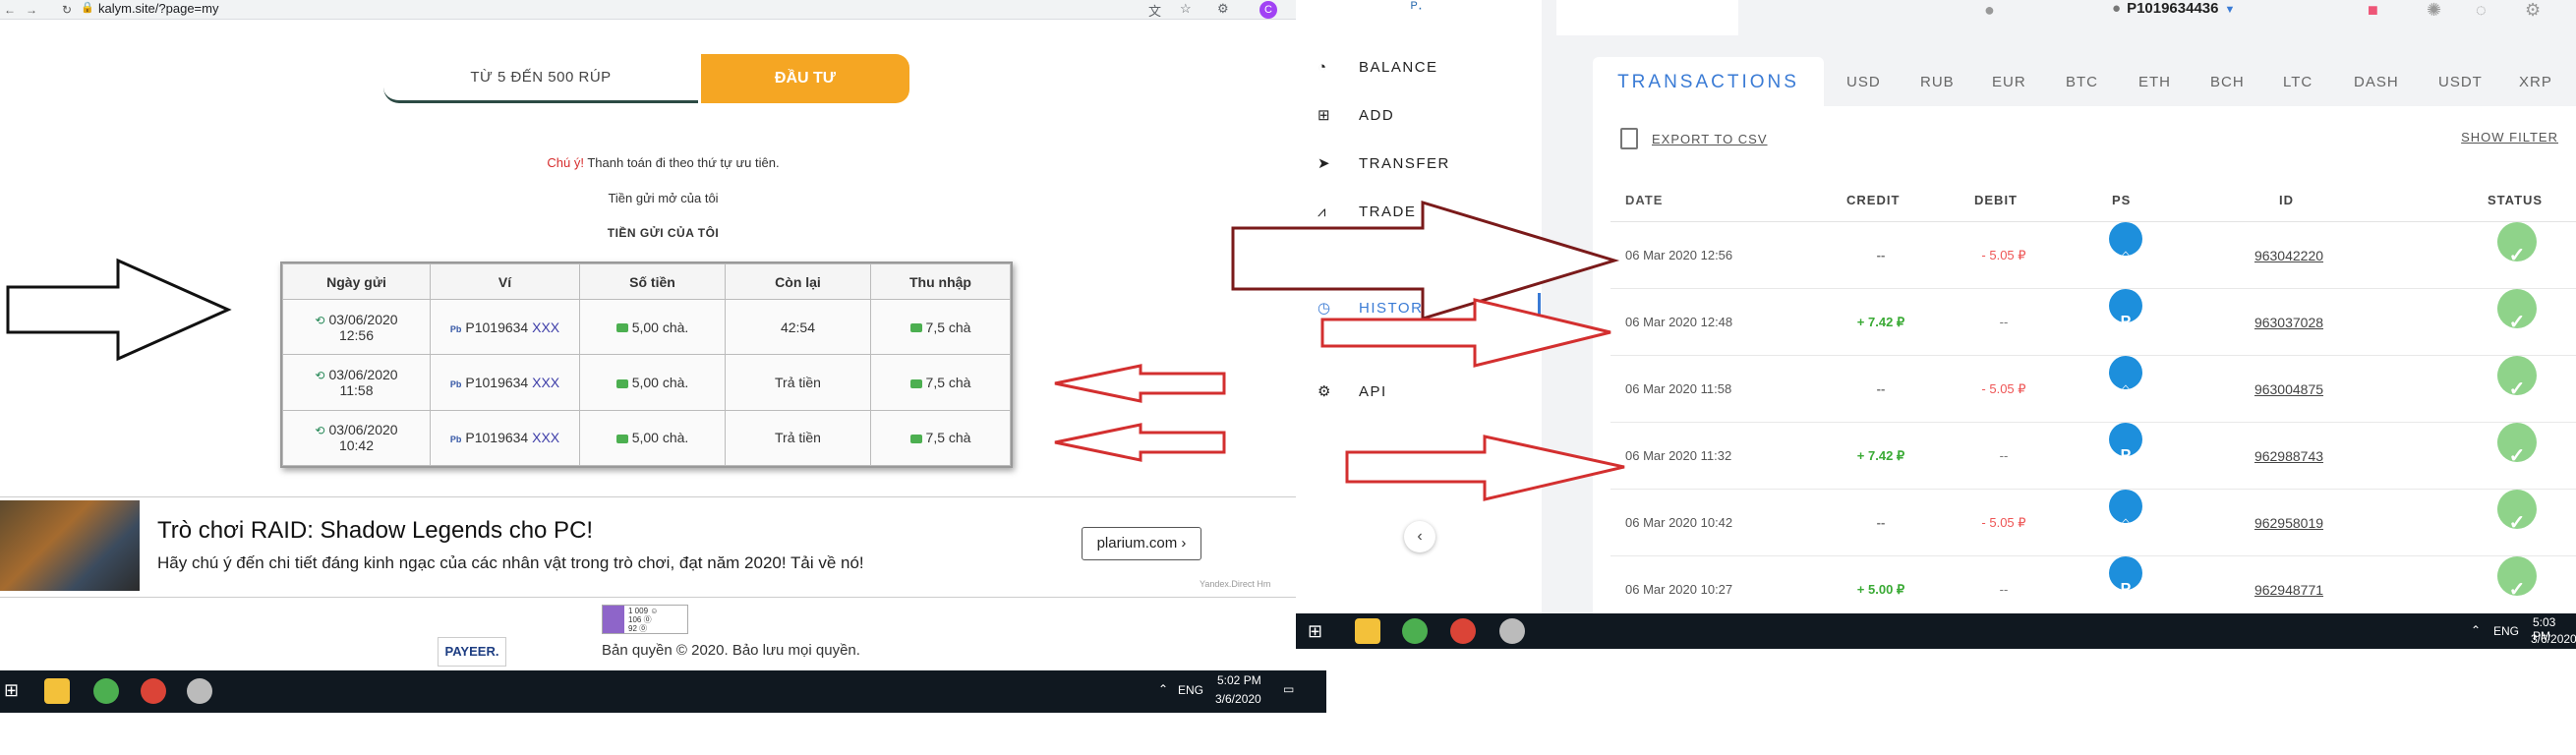  I want to click on sidebar-item-balance: ◔ BALANCE, so click(1377, 67).